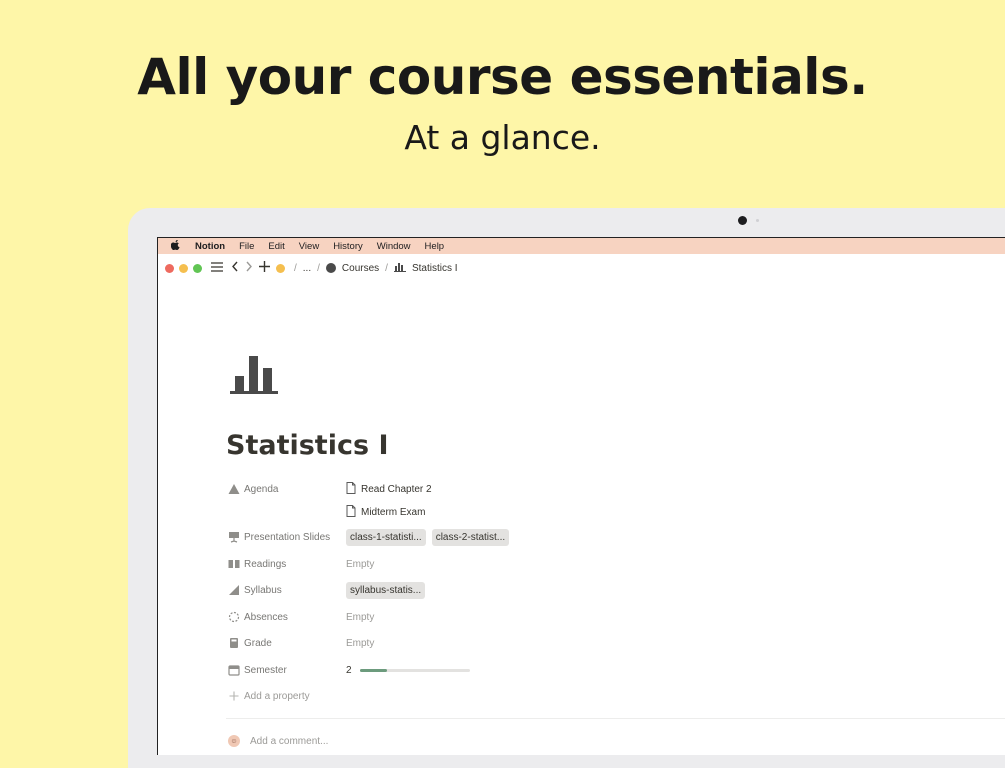  What do you see at coordinates (235, 268) in the screenshot?
I see `back-arrow-icon` at bounding box center [235, 268].